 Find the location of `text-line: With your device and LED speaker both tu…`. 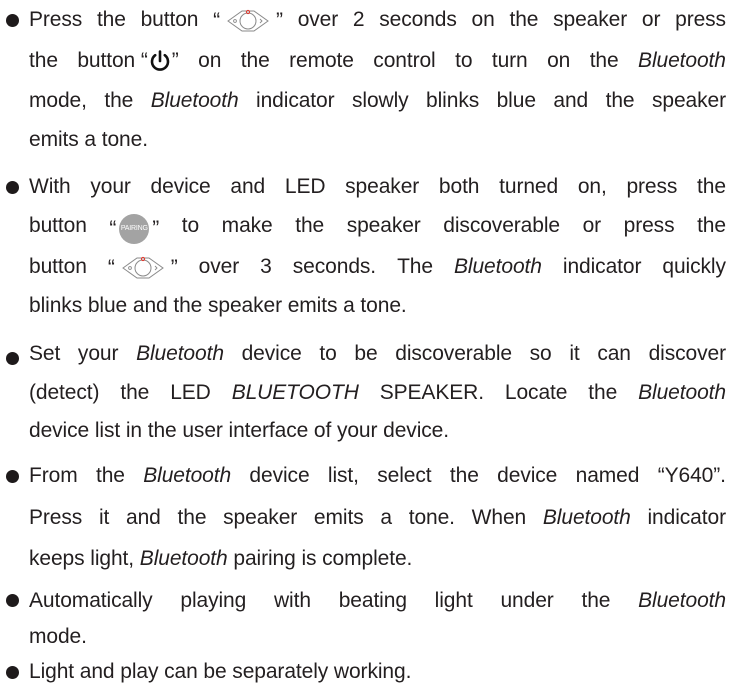

text-line: With your device and LED speaker both tu… is located at coordinates (377, 186).